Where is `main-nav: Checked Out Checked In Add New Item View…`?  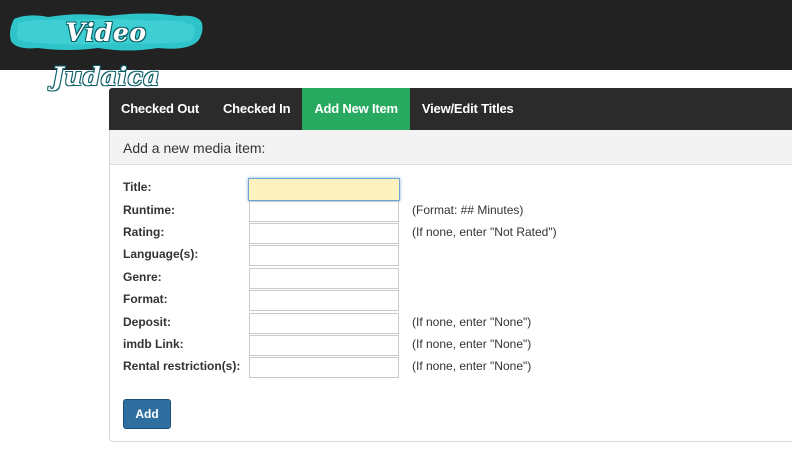 main-nav: Checked Out Checked In Add New Item View… is located at coordinates (450, 109).